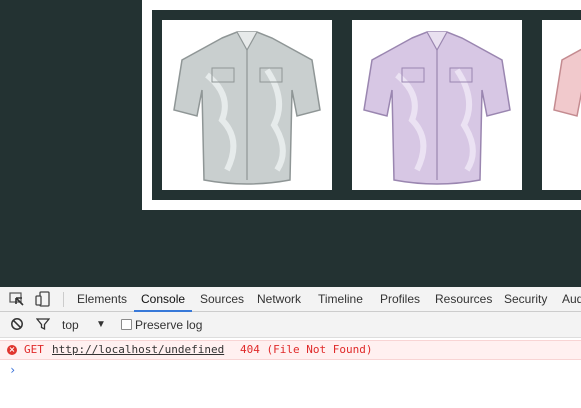 The height and width of the screenshot is (408, 581). Describe the element at coordinates (138, 350) in the screenshot. I see `error-url-link: http://localhost/undefined` at that location.